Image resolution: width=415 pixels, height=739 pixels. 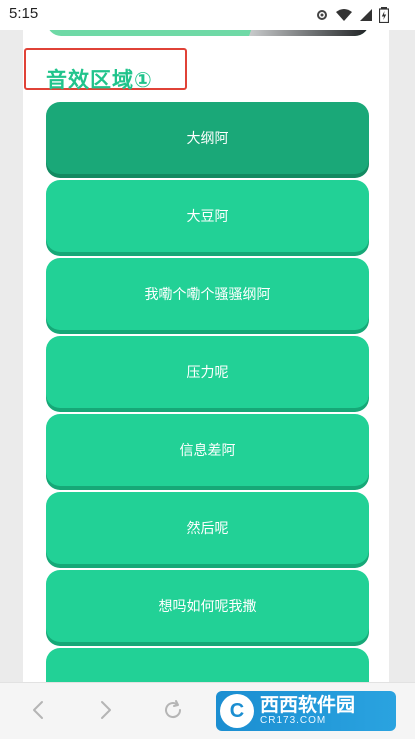 What do you see at coordinates (207, 528) in the screenshot?
I see `sound-button: 然后呢` at bounding box center [207, 528].